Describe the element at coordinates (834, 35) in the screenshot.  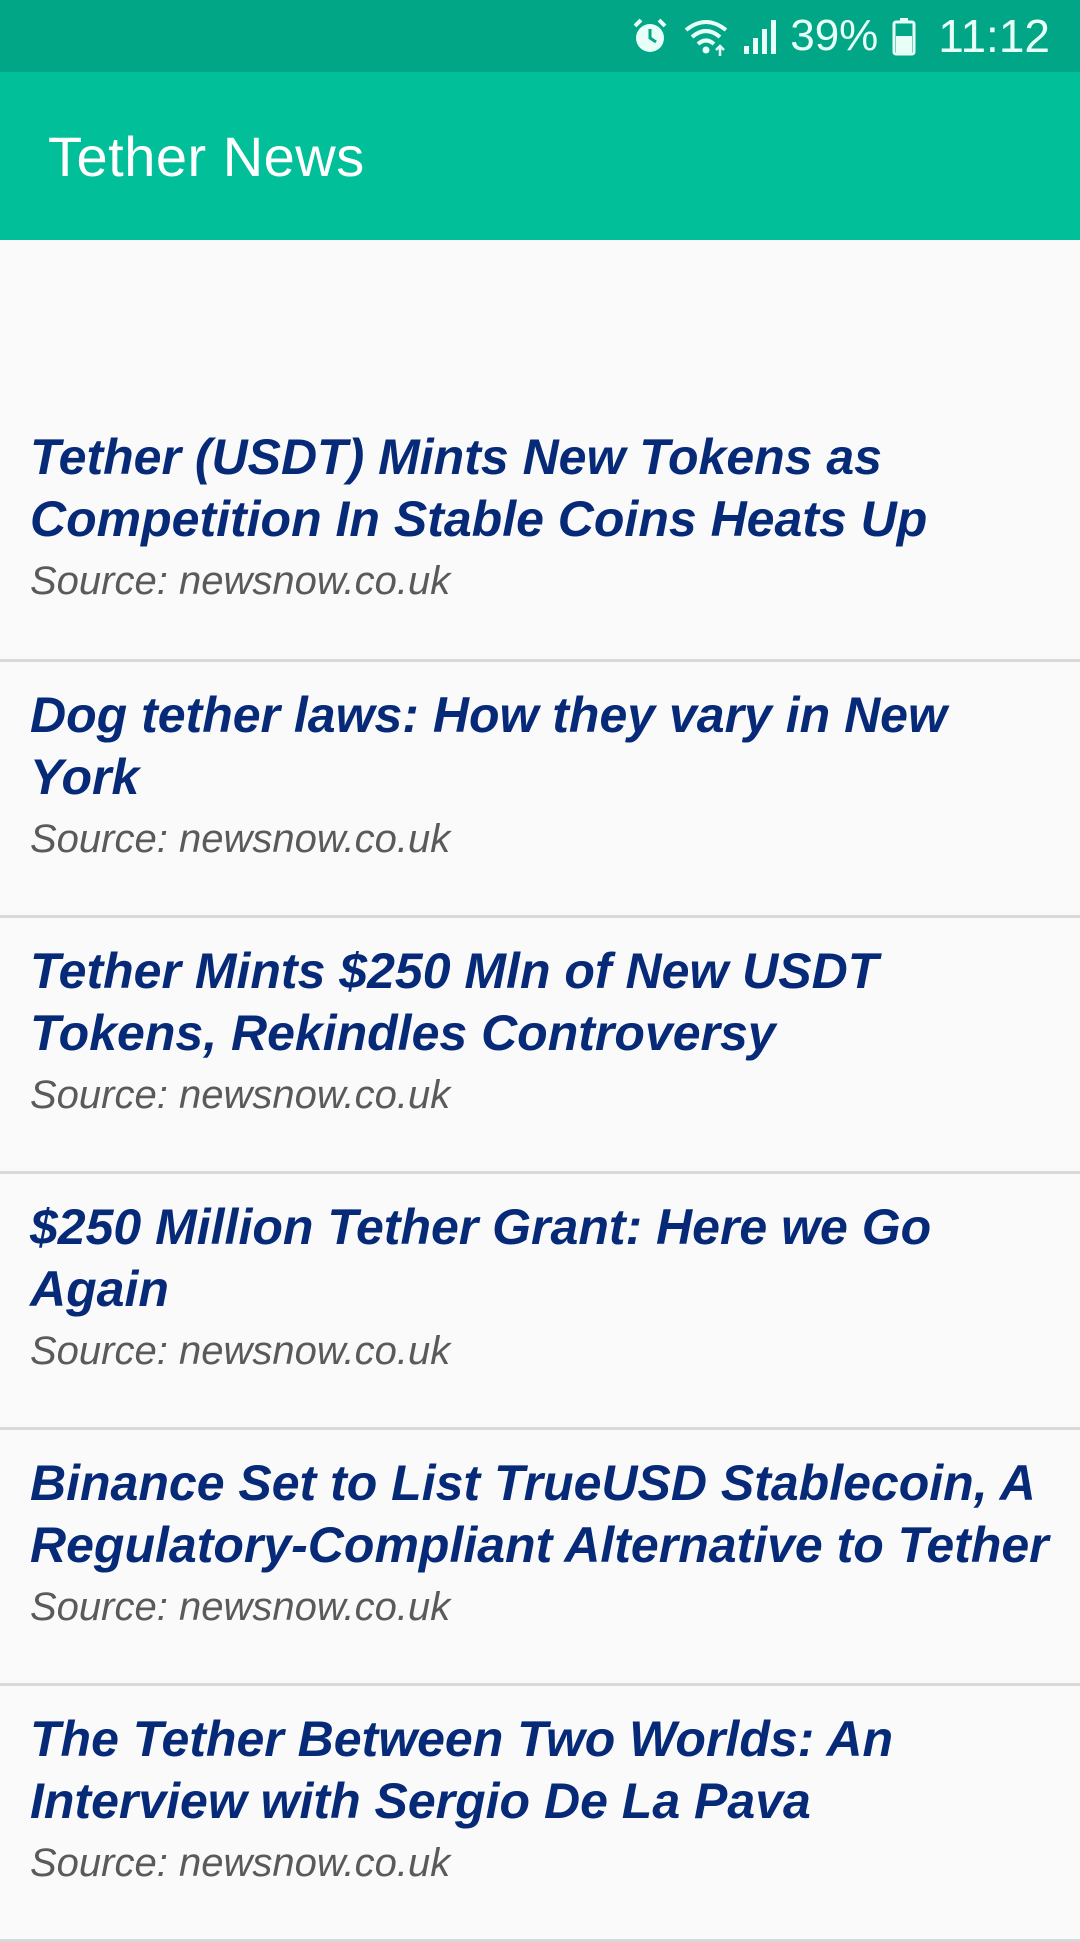
I see `battery-percent: 39%` at that location.